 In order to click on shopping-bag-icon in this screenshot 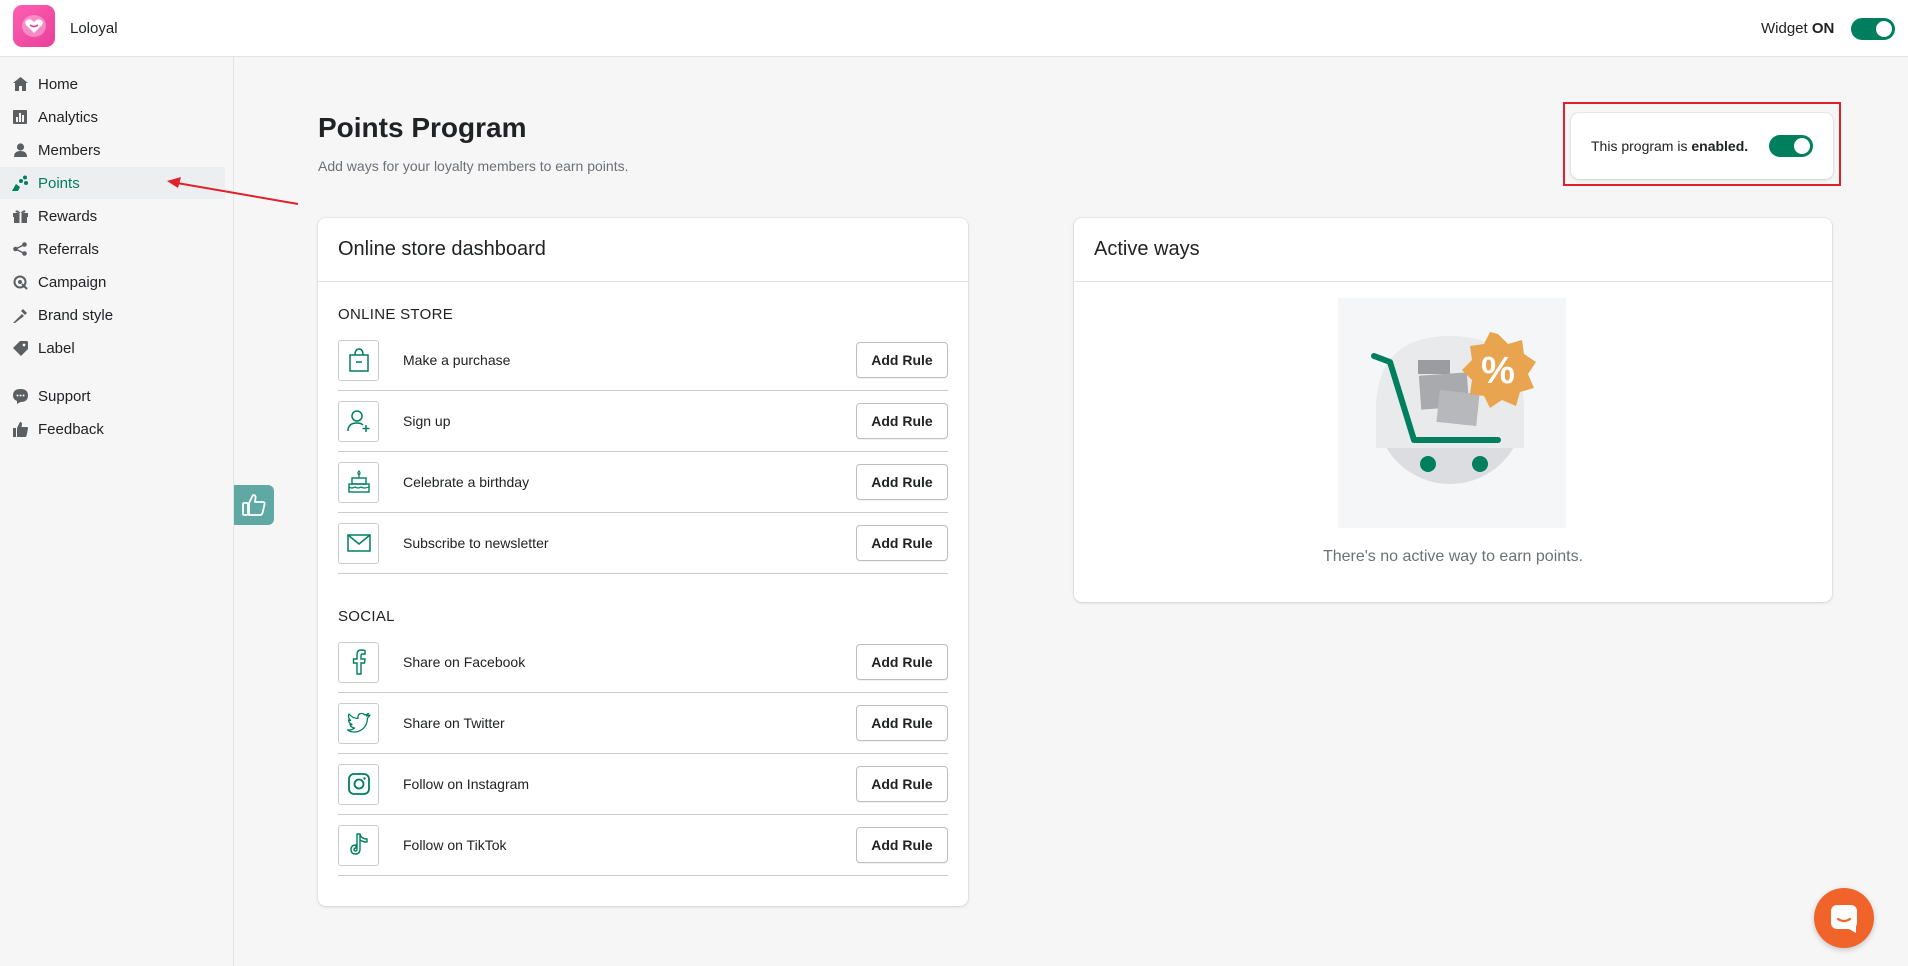, I will do `click(358, 360)`.